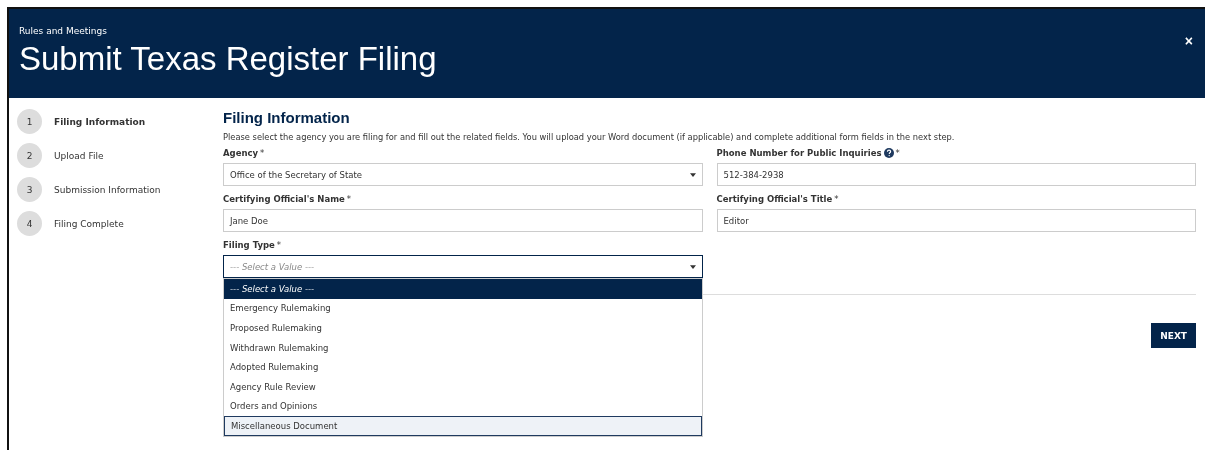 Image resolution: width=1205 pixels, height=450 pixels. Describe the element at coordinates (284, 199) in the screenshot. I see `field-label: Certifying Official's Name` at that location.